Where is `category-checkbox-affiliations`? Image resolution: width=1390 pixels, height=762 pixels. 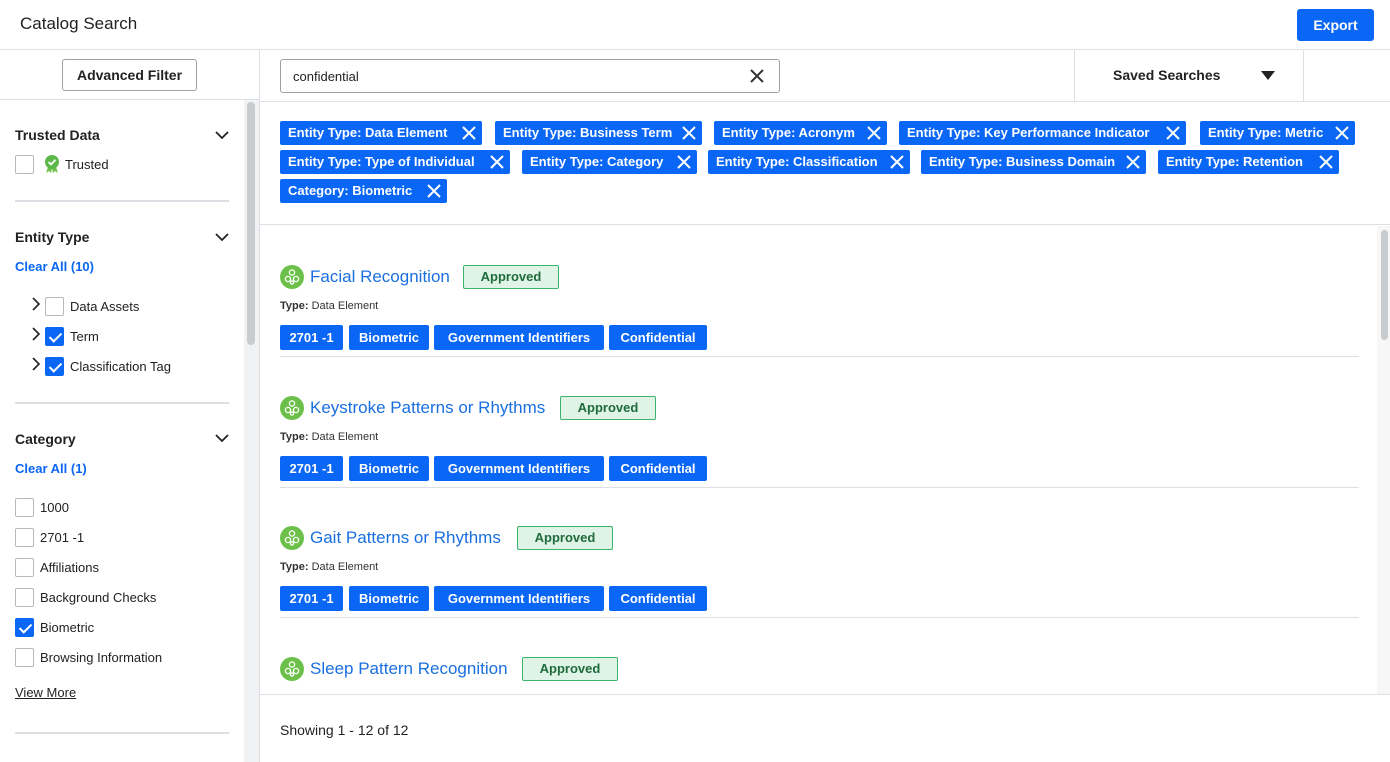
category-checkbox-affiliations is located at coordinates (24, 567).